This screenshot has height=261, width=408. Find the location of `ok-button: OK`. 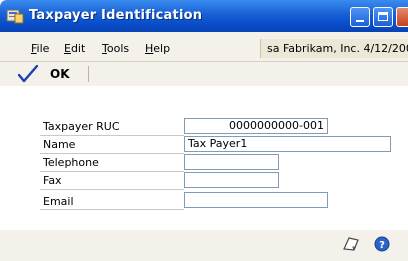

ok-button: OK is located at coordinates (45, 74).